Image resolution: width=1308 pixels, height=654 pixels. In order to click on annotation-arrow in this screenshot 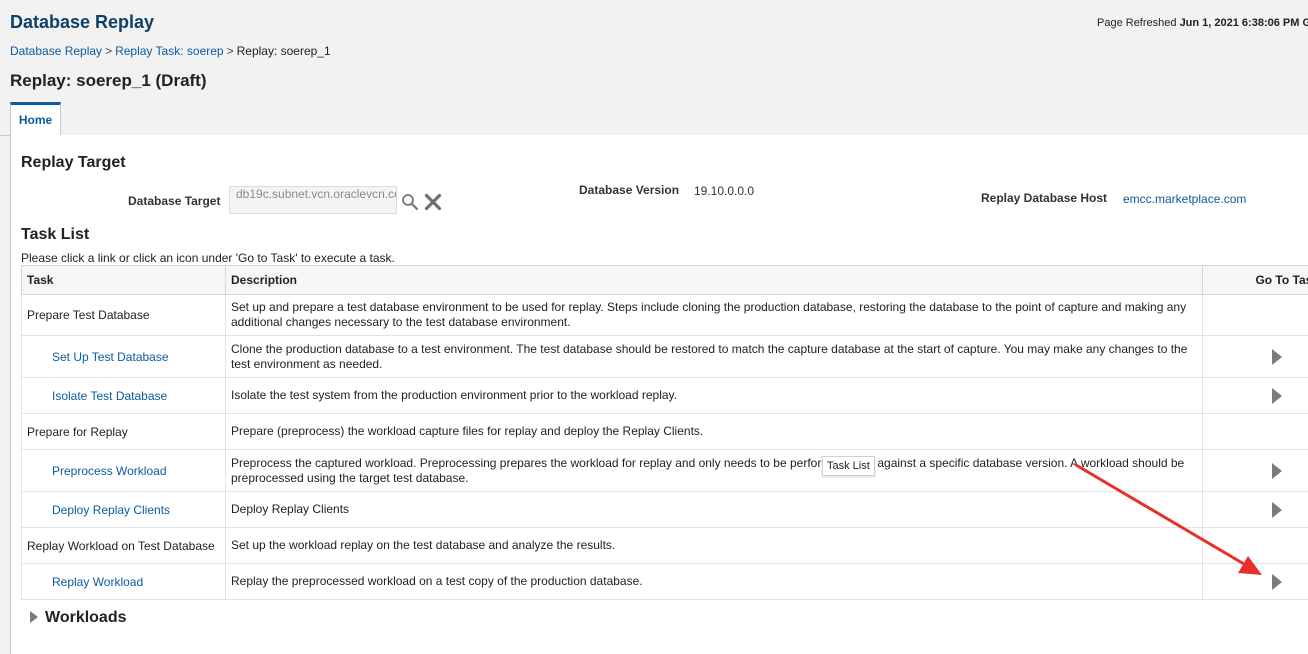, I will do `click(1168, 519)`.